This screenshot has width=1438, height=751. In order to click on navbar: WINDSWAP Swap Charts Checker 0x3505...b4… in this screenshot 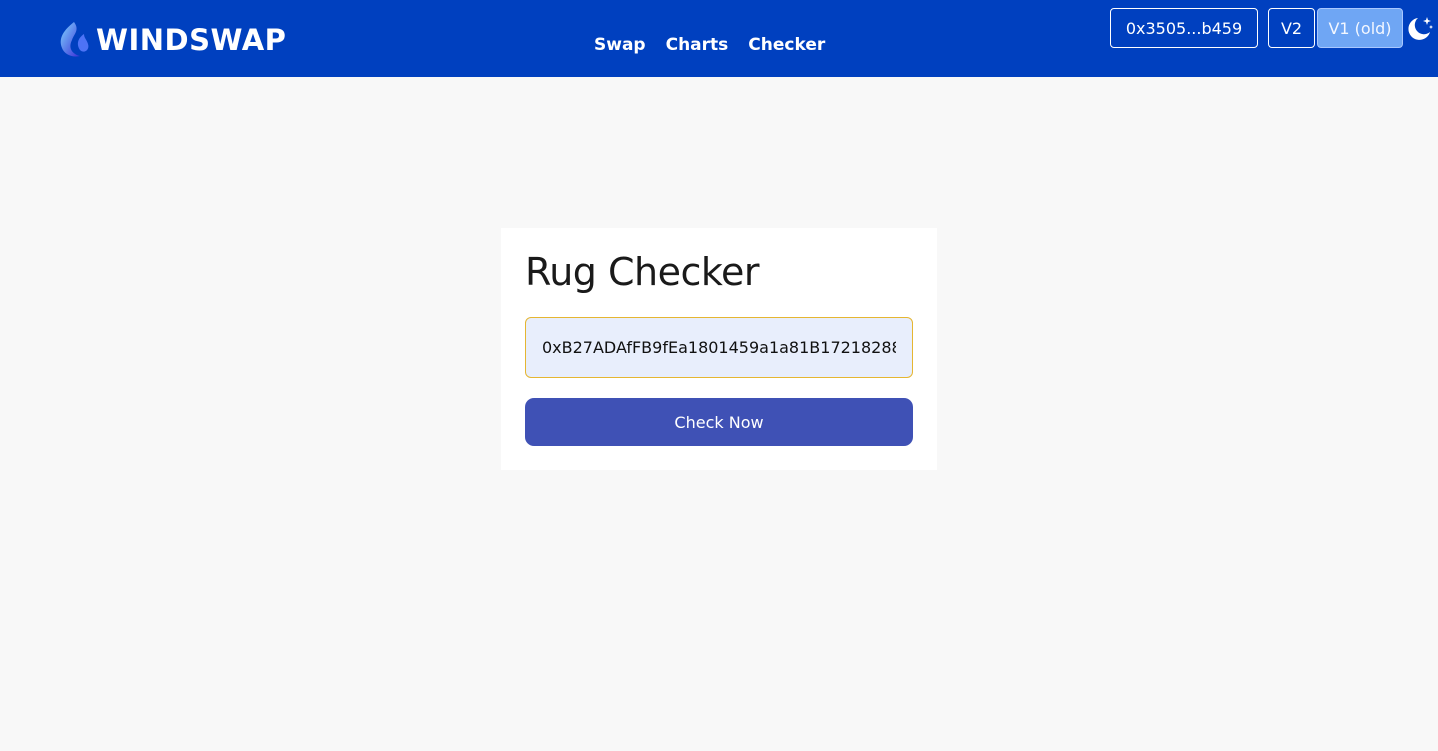, I will do `click(719, 38)`.